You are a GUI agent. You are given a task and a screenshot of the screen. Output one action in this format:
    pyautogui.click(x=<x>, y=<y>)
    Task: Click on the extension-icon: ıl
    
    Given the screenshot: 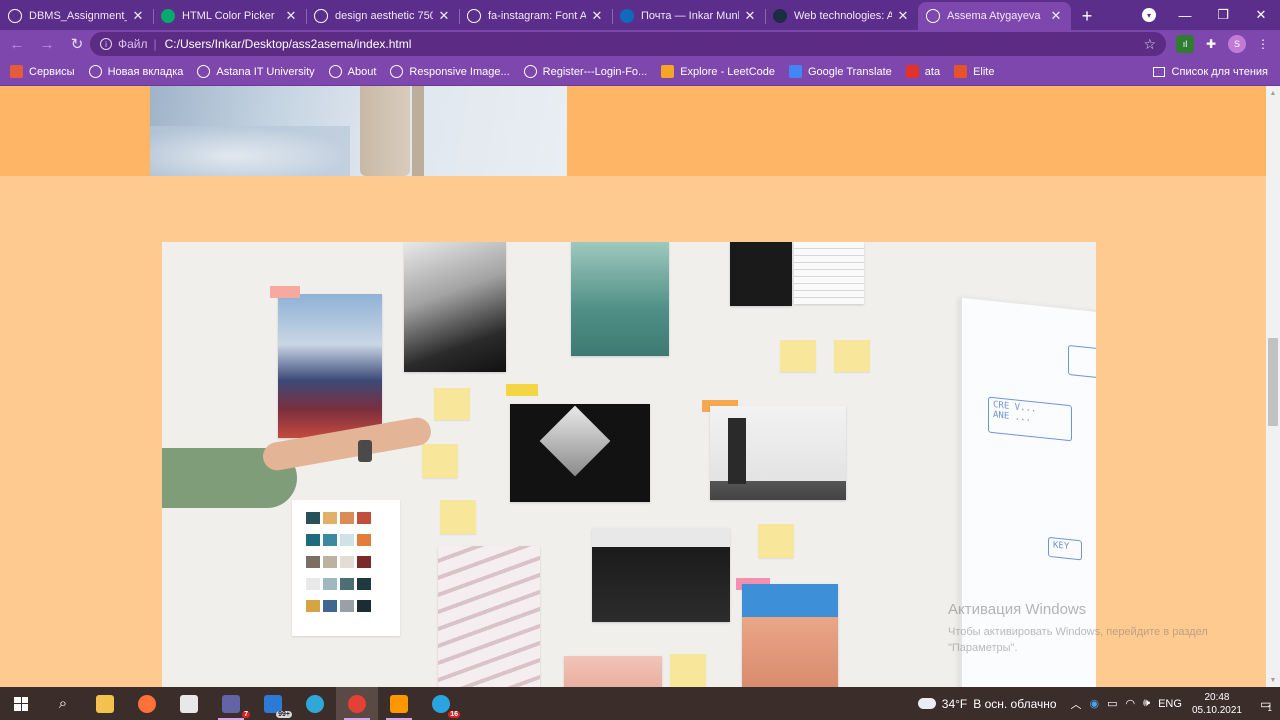 What is the action you would take?
    pyautogui.click(x=1185, y=44)
    